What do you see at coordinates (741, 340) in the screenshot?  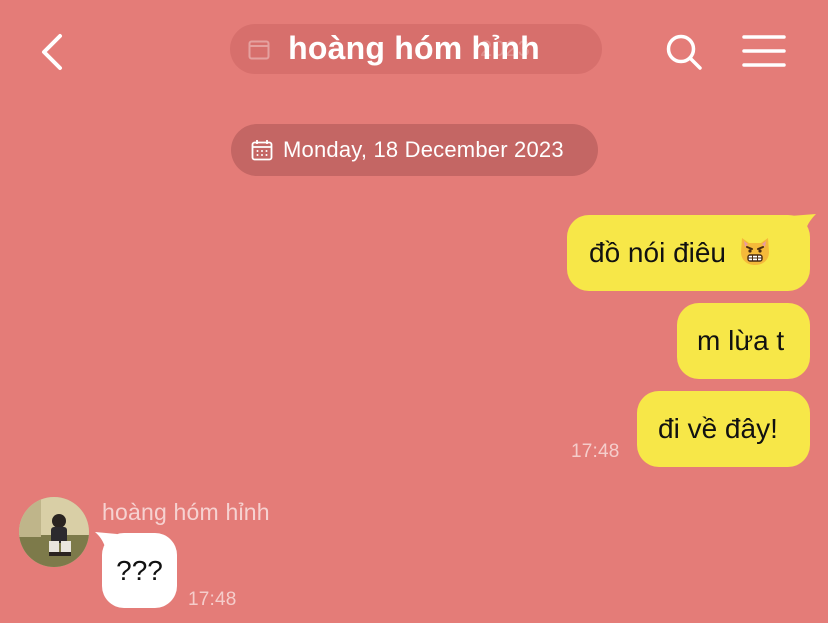 I see `message-text: m lừa t` at bounding box center [741, 340].